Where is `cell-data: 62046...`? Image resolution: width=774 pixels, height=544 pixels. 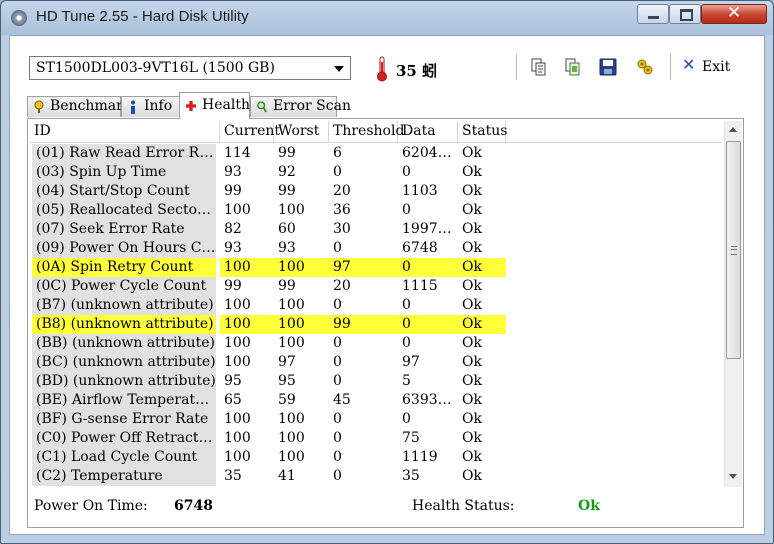 cell-data: 62046... is located at coordinates (430, 153).